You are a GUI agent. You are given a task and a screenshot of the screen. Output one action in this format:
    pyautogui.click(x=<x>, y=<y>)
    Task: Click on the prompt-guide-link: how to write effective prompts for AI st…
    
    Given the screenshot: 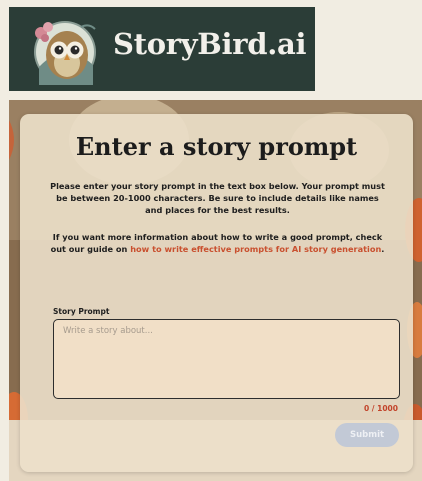 What is the action you would take?
    pyautogui.click(x=255, y=249)
    